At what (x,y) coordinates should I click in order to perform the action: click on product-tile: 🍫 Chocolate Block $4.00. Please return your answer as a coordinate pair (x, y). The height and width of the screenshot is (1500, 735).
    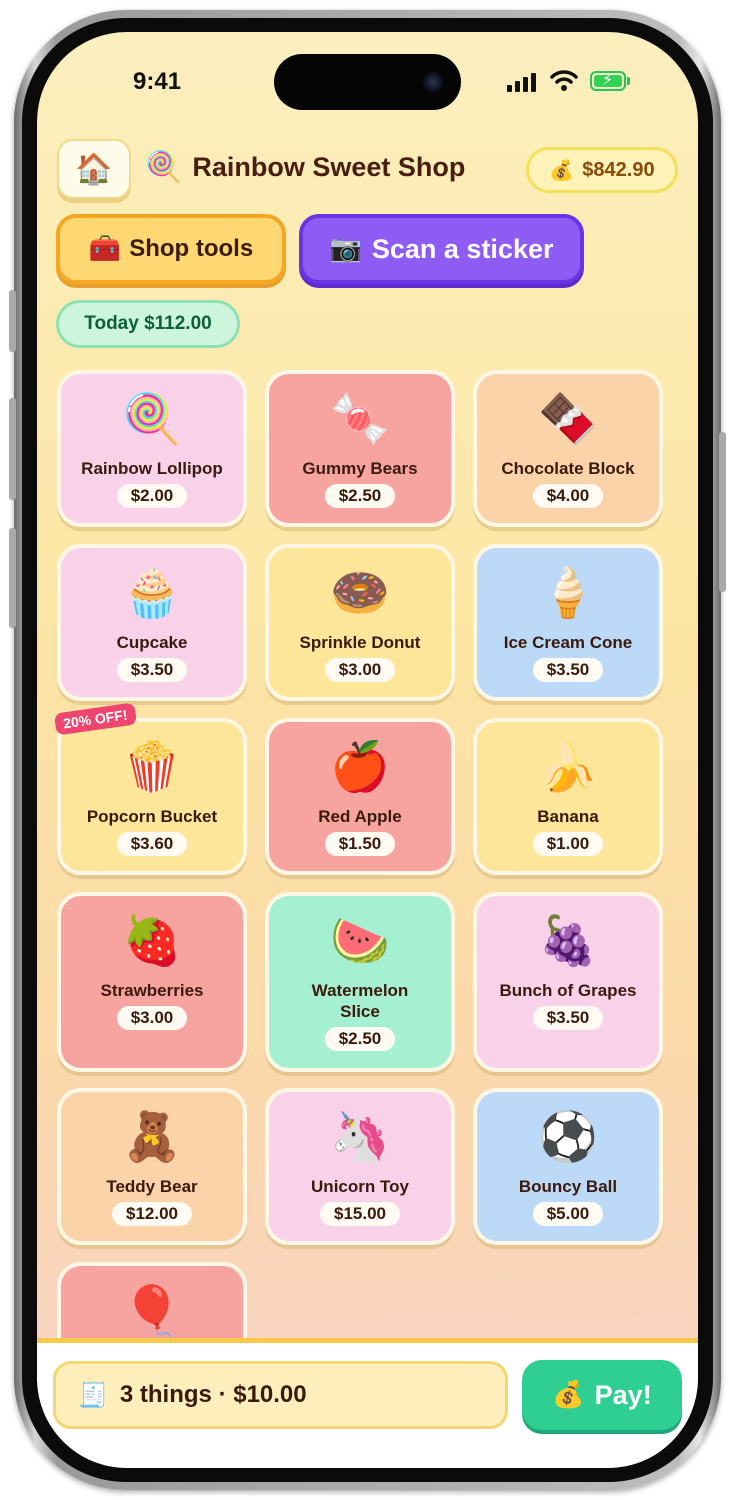
    Looking at the image, I should click on (568, 448).